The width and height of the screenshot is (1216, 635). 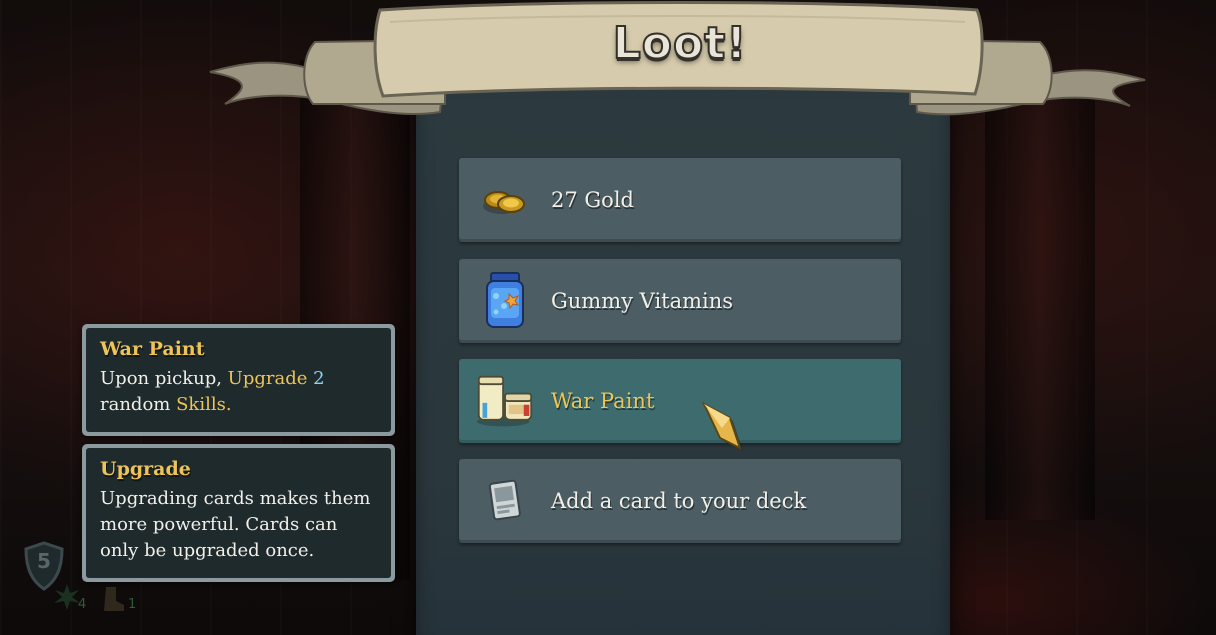 What do you see at coordinates (505, 200) in the screenshot?
I see `gold-coins-icon` at bounding box center [505, 200].